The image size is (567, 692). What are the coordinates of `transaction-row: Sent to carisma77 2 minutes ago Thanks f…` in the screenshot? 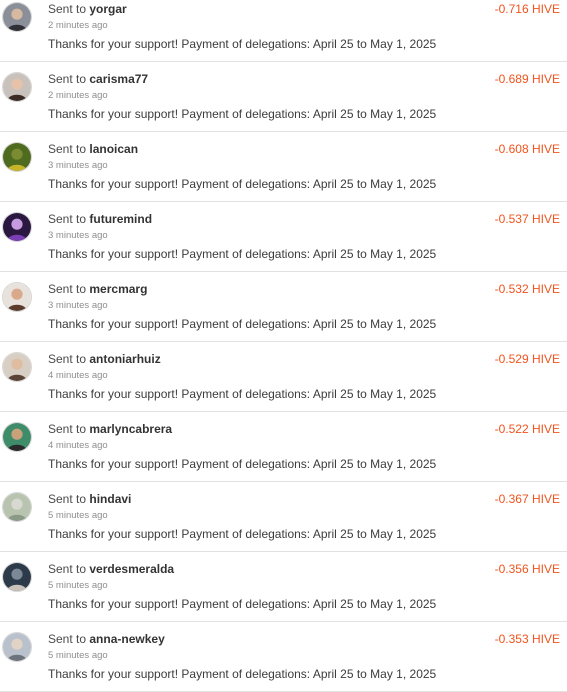 It's located at (283, 97).